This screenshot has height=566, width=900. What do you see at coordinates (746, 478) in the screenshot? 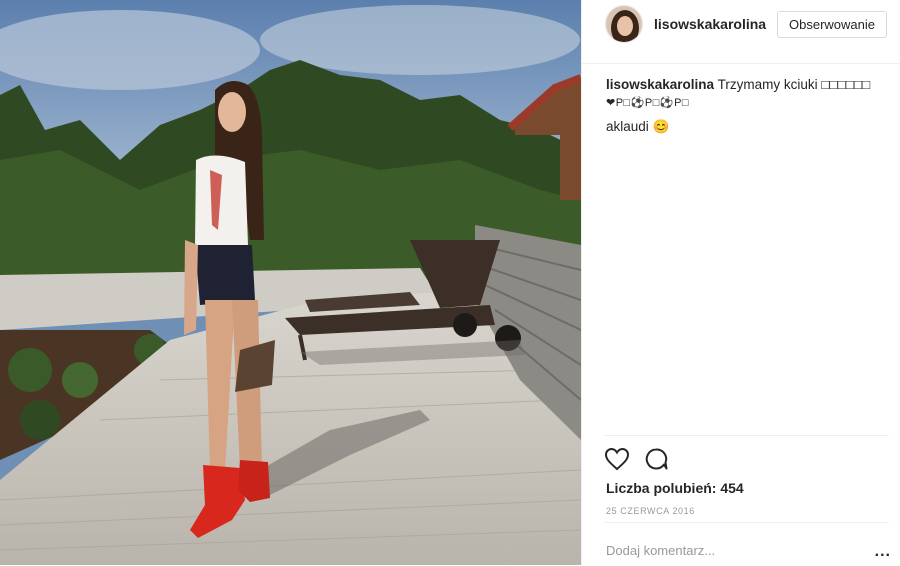
I see `post-actions: Liczba polubień: 454 25 CZERWCA 2016` at bounding box center [746, 478].